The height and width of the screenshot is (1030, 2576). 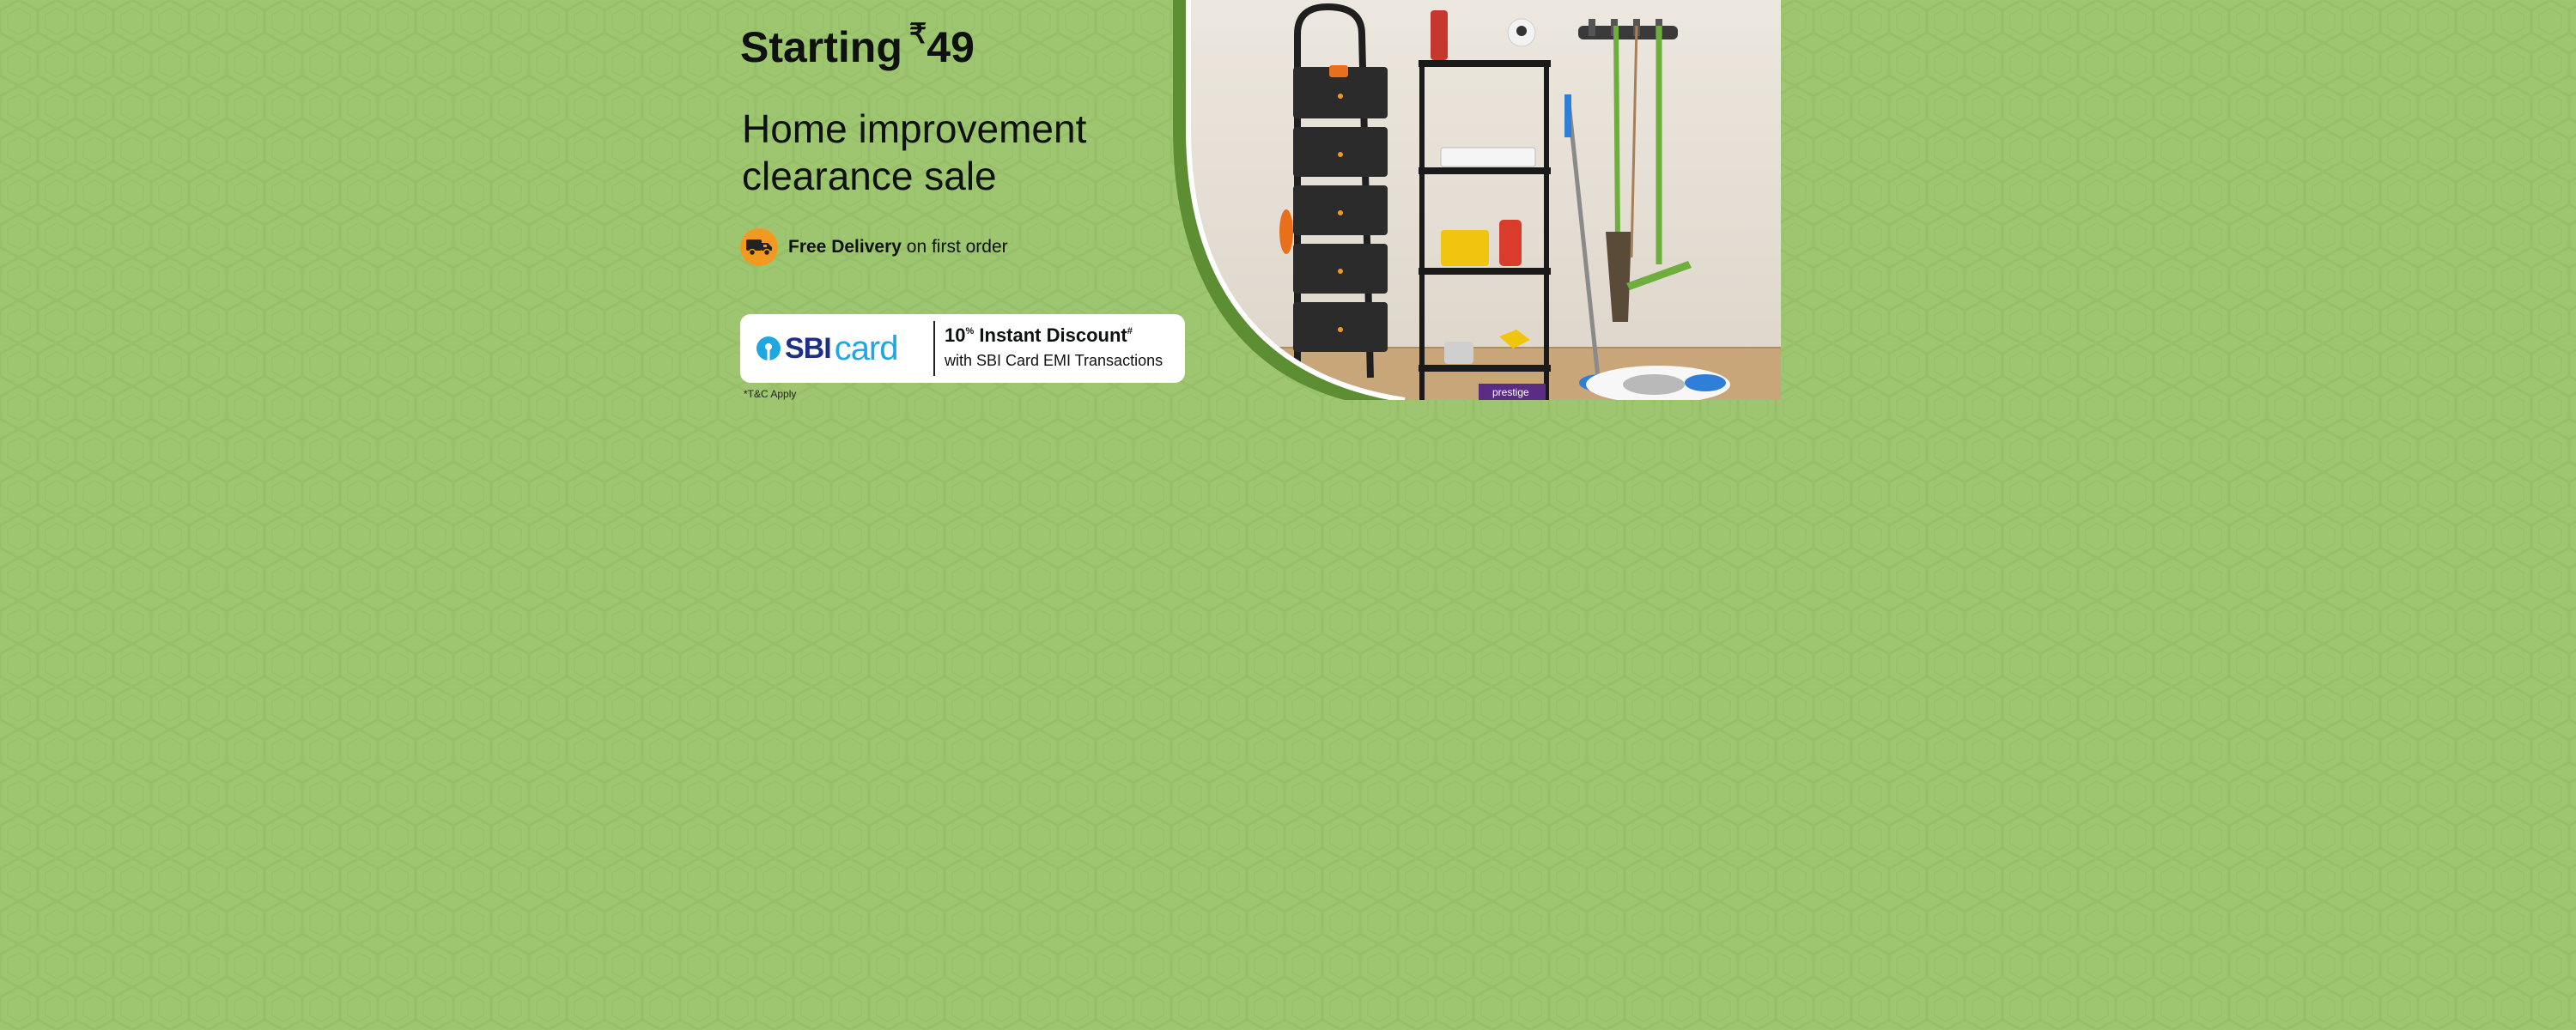 What do you see at coordinates (965, 153) in the screenshot?
I see `headline: Home improvement clearance sale` at bounding box center [965, 153].